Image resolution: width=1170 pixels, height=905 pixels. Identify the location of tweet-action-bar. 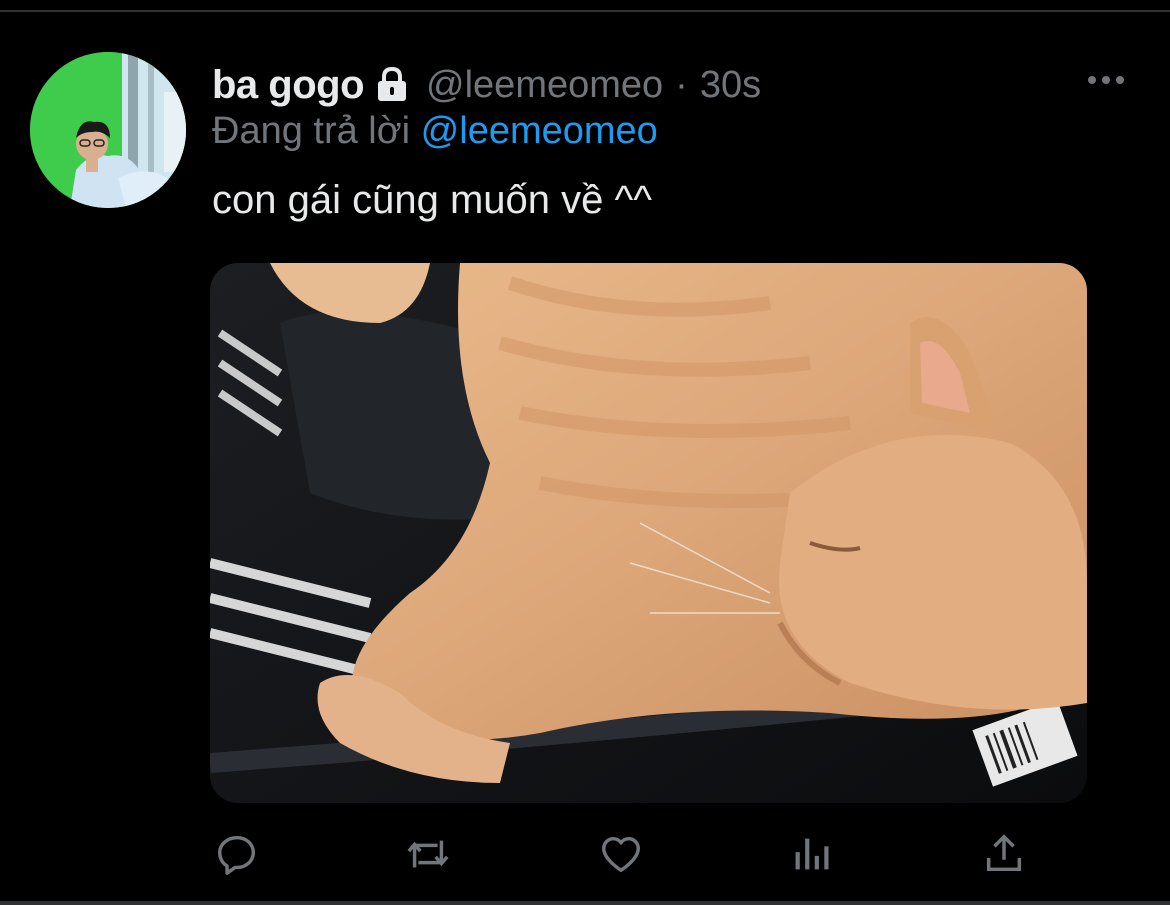
(585, 854).